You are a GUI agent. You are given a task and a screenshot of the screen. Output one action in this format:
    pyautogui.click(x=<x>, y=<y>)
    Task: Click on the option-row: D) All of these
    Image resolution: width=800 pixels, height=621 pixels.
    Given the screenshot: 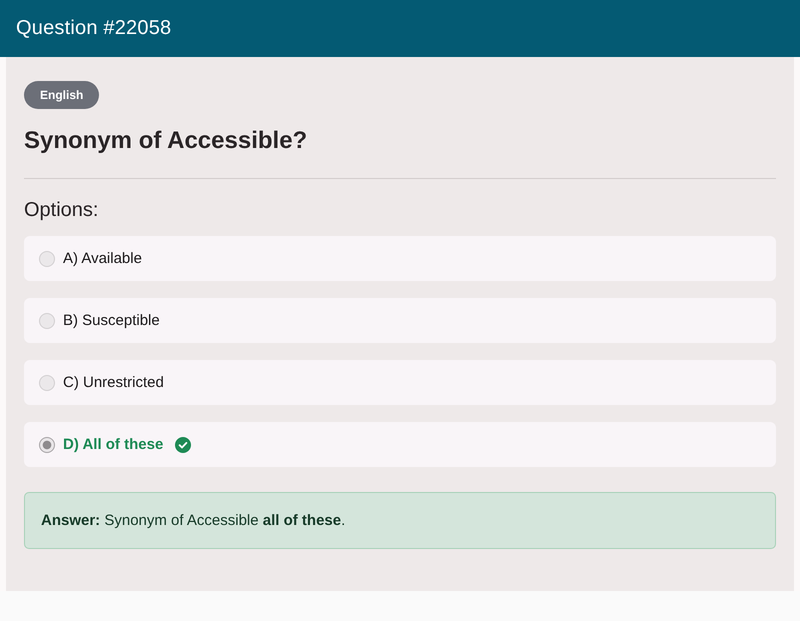 What is the action you would take?
    pyautogui.click(x=400, y=444)
    